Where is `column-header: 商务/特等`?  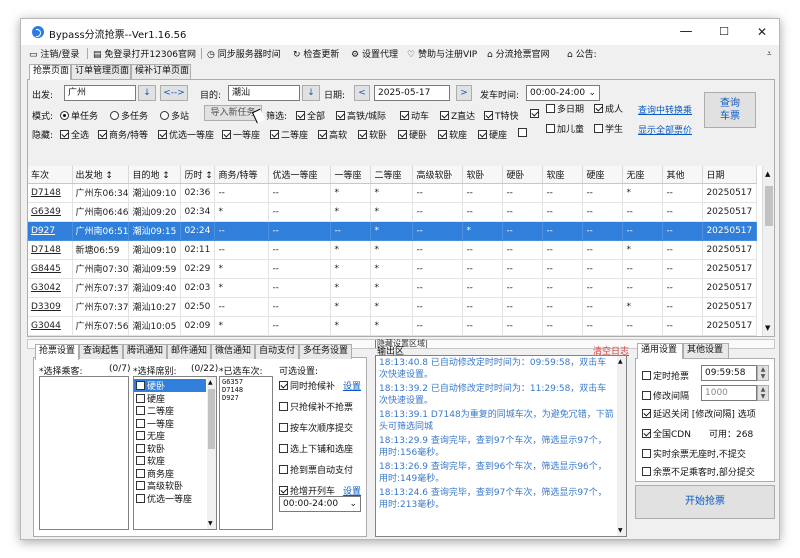 column-header: 商务/特等 is located at coordinates (242, 175).